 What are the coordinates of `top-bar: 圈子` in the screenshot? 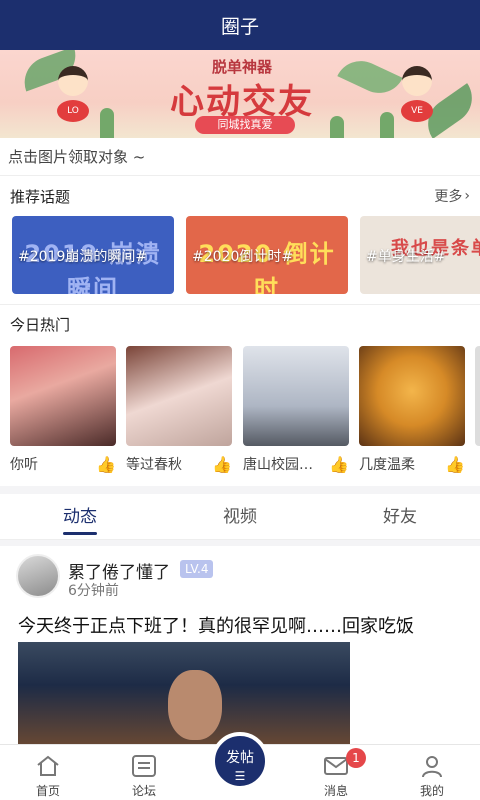 It's located at (240, 25).